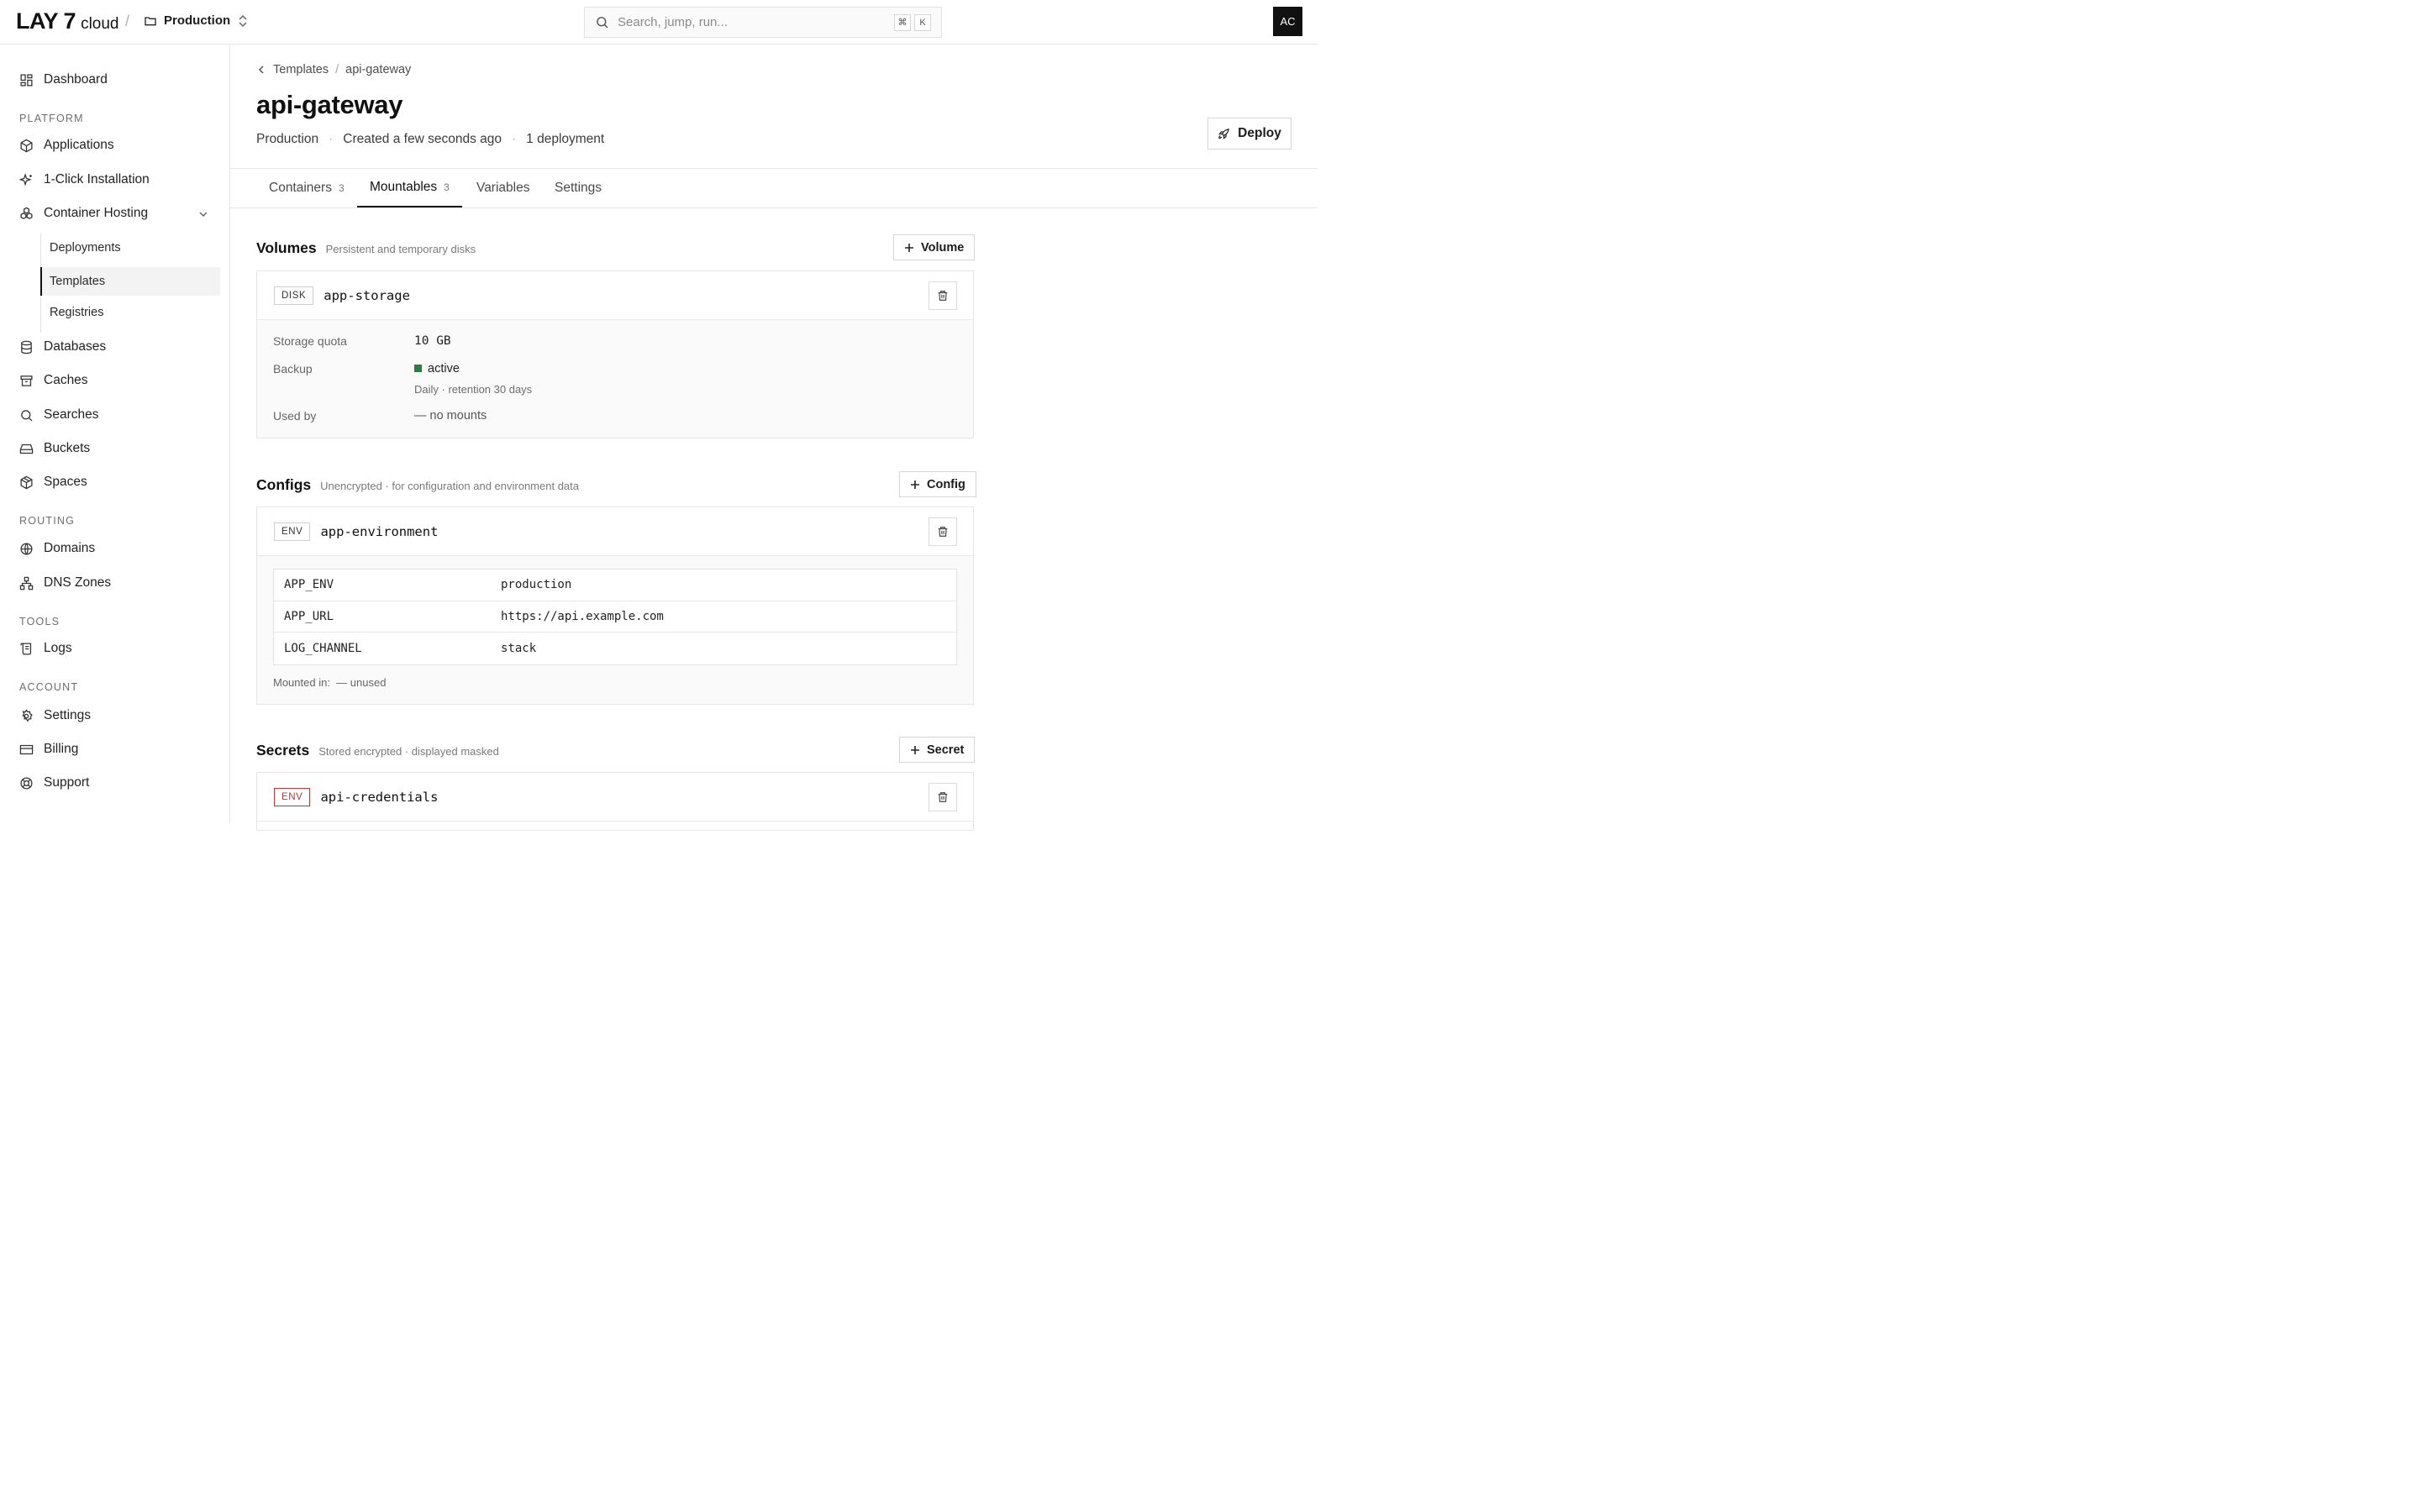 The image size is (2420, 1512). Describe the element at coordinates (243, 21) in the screenshot. I see `chevron-up-down-icon` at that location.